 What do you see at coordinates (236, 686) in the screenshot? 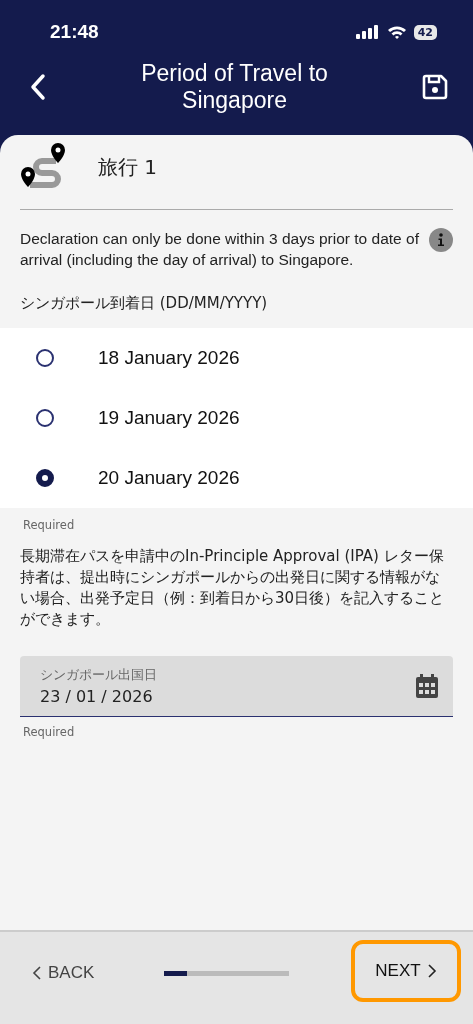
I see `date-field: シンガポール出国日 23 / 01 / 2026` at bounding box center [236, 686].